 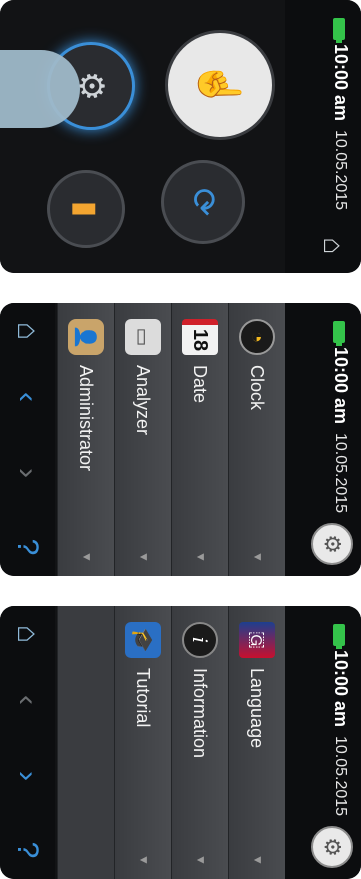 I want to click on menu-item-language: 🇬 Language ▼, so click(x=256, y=742).